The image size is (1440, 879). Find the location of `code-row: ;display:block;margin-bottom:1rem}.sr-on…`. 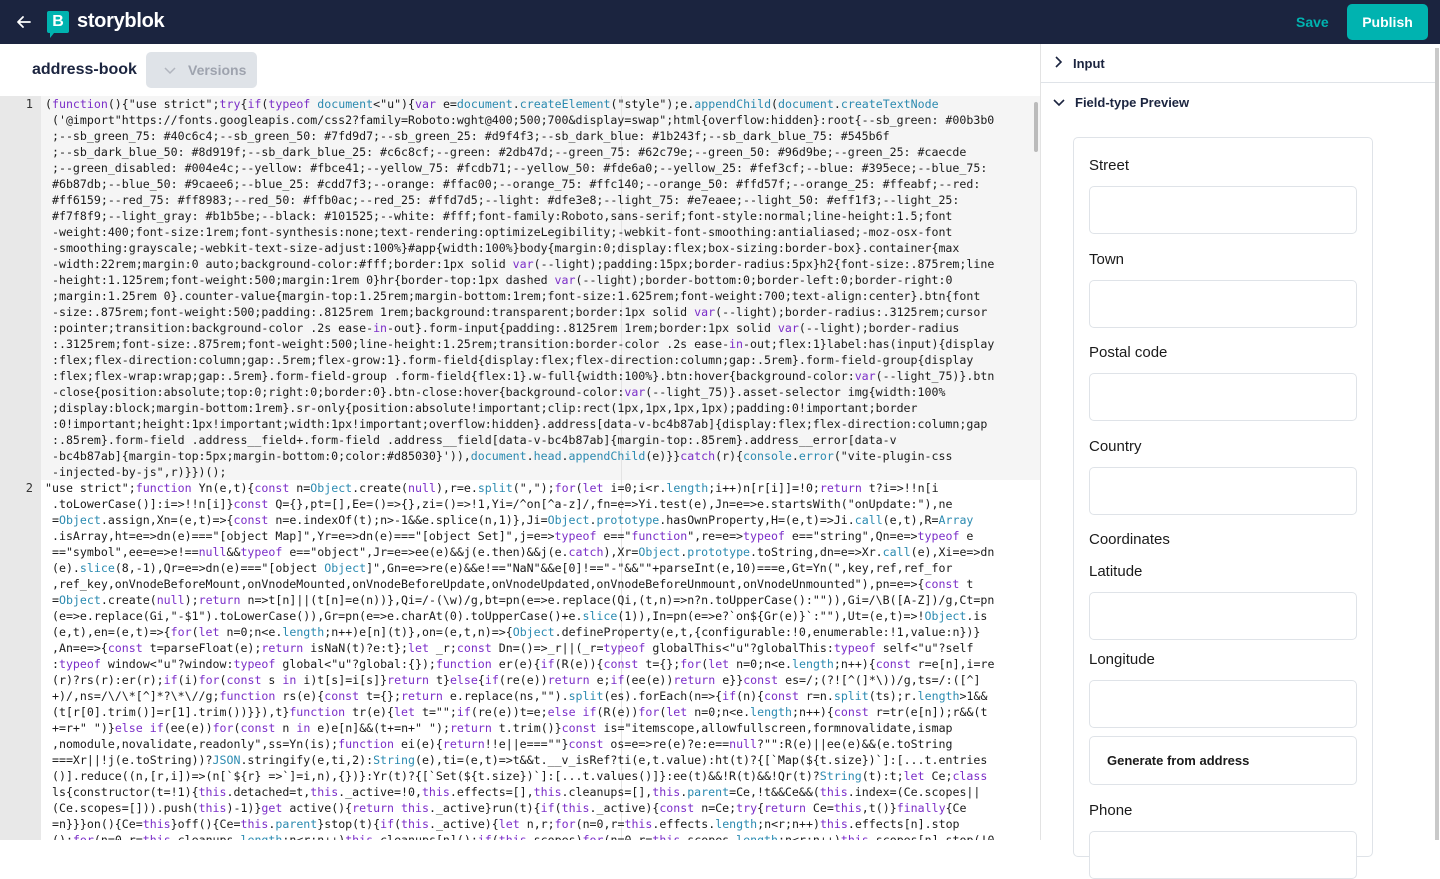

code-row: ;display:block;margin-bottom:1rem}.sr-on… is located at coordinates (481, 408).